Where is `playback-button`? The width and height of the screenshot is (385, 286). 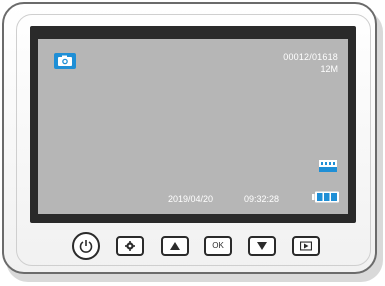 playback-button is located at coordinates (306, 246).